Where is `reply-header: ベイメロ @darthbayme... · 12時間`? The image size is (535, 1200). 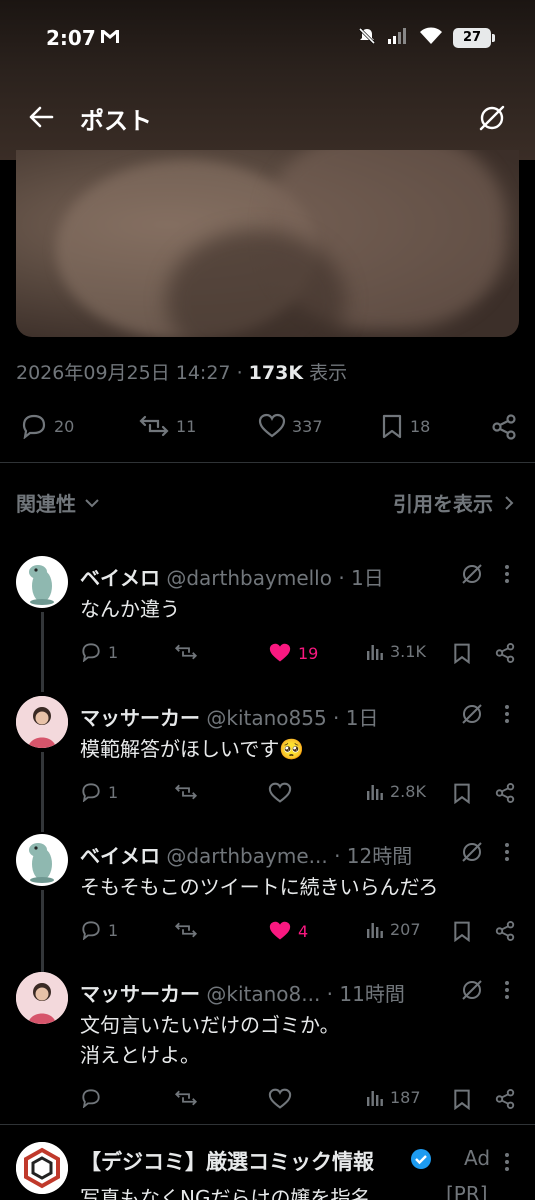 reply-header: ベイメロ @darthbayme... · 12時間 is located at coordinates (246, 854).